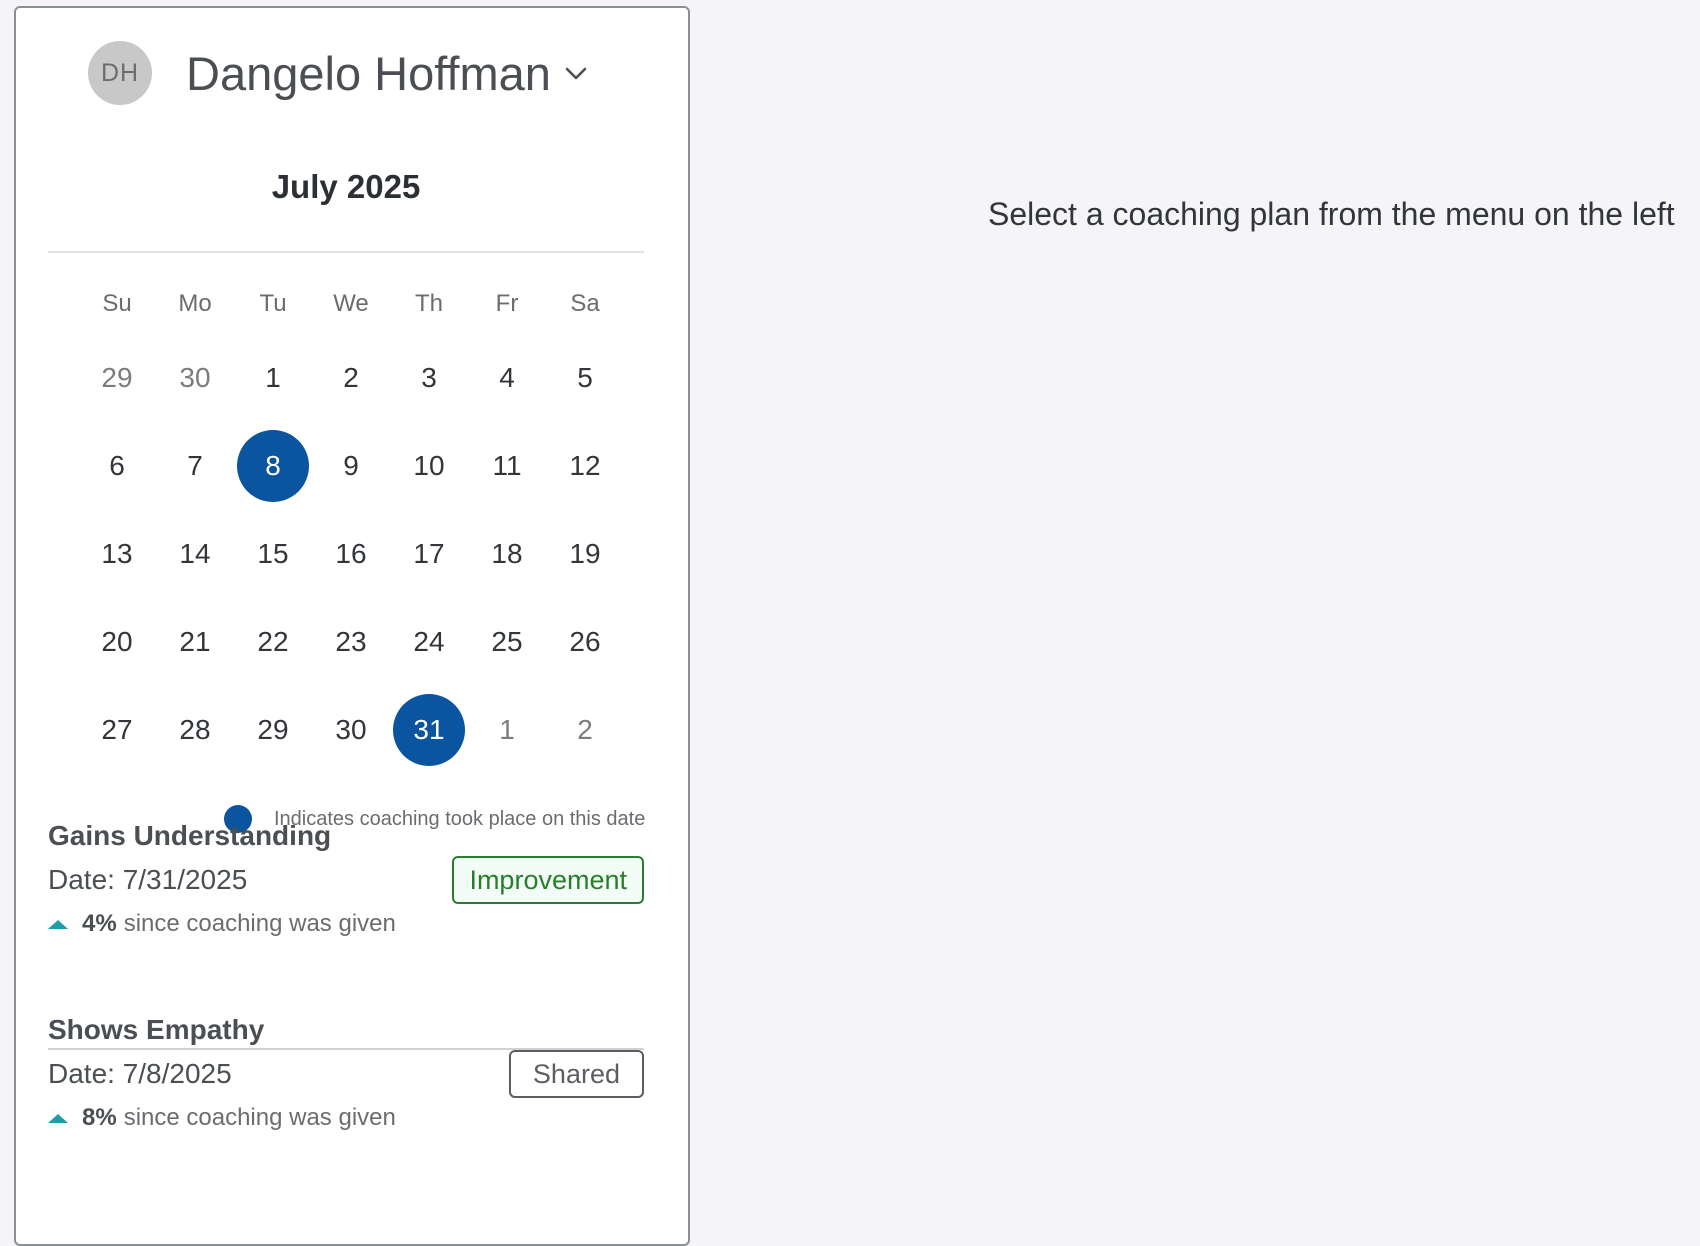 This screenshot has height=1246, width=1700. Describe the element at coordinates (346, 924) in the screenshot. I see `plan-change: 4% since coaching was given` at that location.